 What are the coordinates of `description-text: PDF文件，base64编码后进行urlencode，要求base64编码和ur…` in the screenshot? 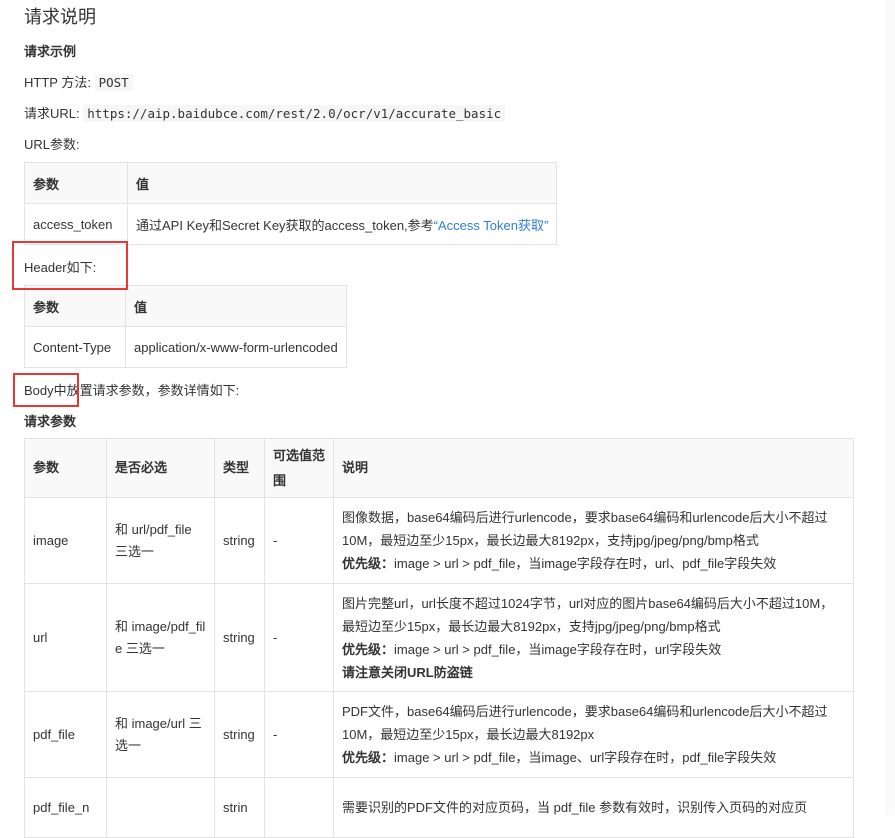 It's located at (585, 723).